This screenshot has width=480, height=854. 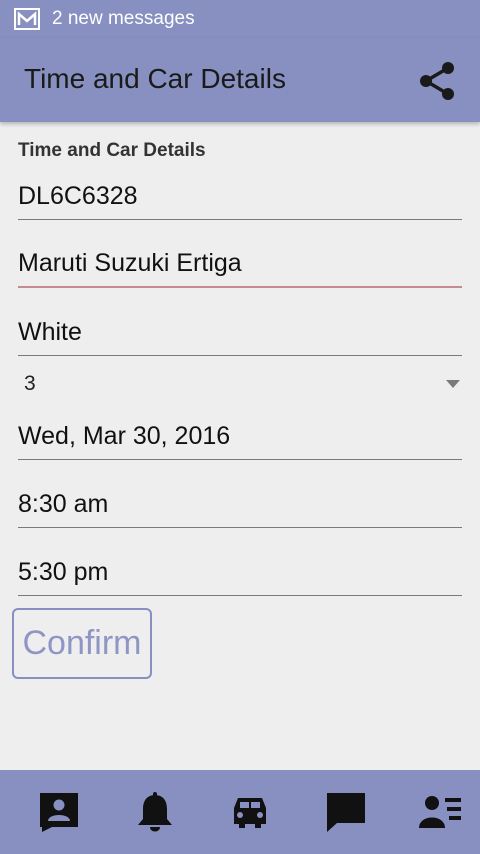 I want to click on car-number-field: DL6C6328, so click(x=240, y=196).